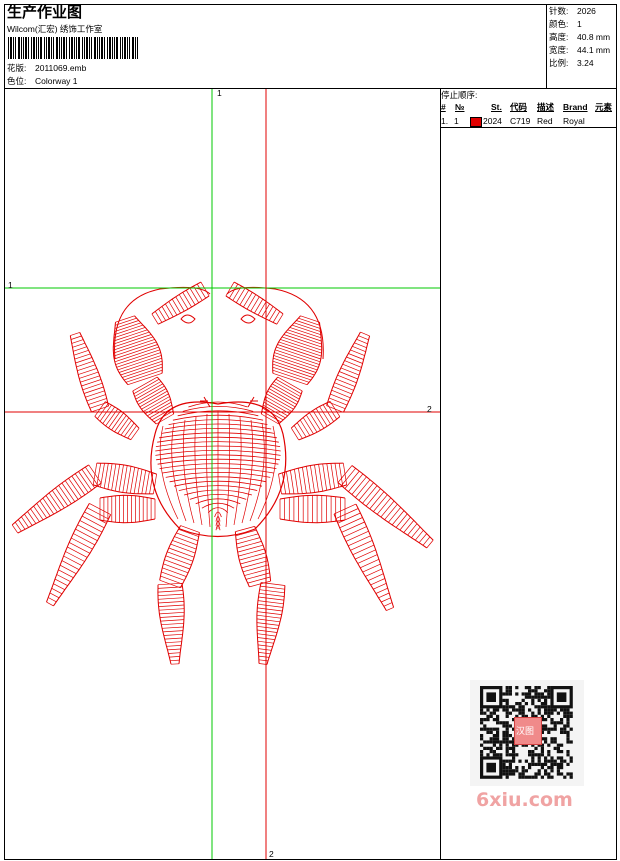 The width and height of the screenshot is (620, 861). Describe the element at coordinates (459, 95) in the screenshot. I see `stop-sequence-title: 停止顺序:` at that location.